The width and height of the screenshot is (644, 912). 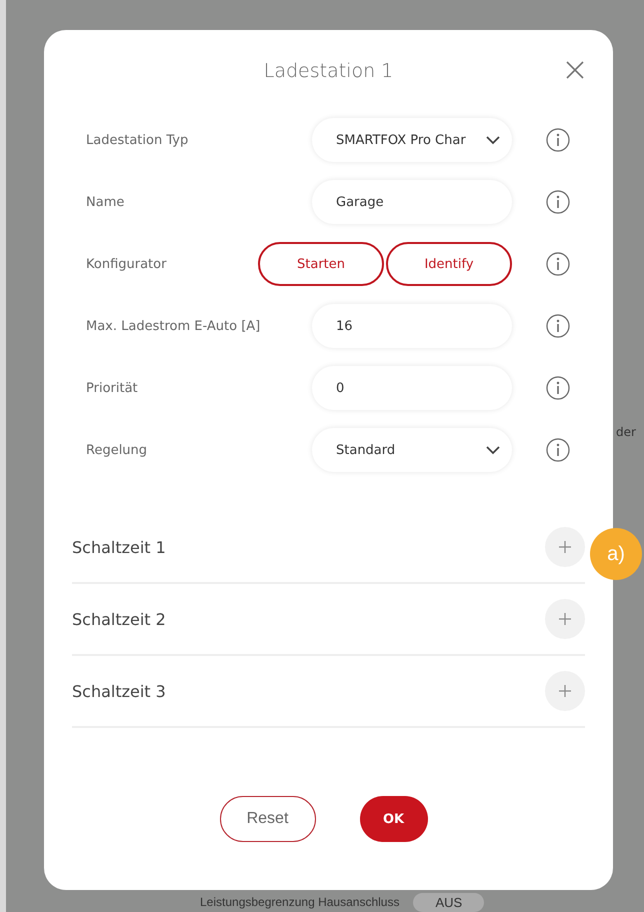 I want to click on reset-button: Reset, so click(x=268, y=819).